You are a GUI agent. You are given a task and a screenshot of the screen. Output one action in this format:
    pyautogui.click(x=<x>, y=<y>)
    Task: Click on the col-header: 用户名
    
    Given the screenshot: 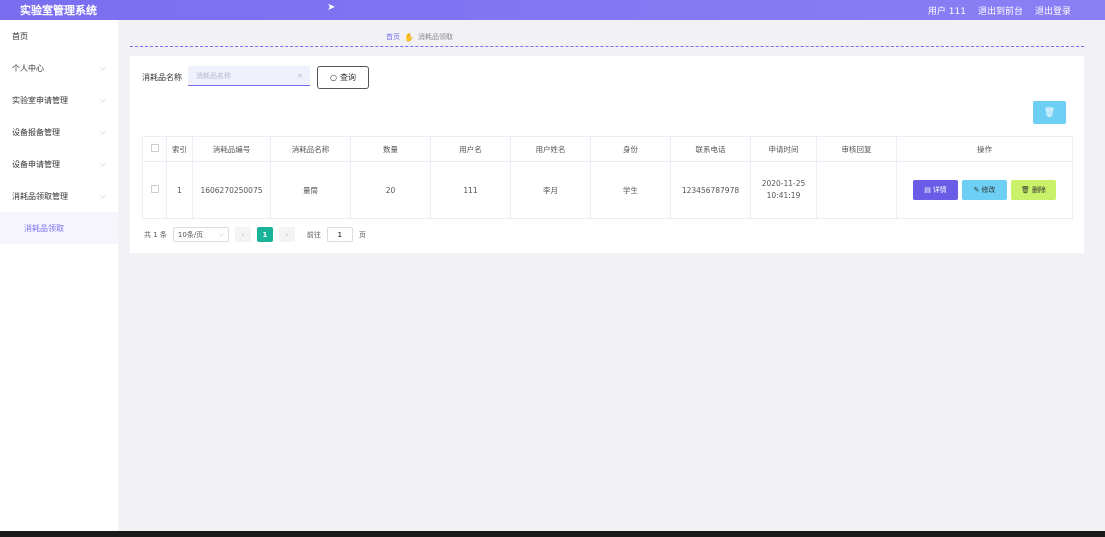 What is the action you would take?
    pyautogui.click(x=470, y=149)
    